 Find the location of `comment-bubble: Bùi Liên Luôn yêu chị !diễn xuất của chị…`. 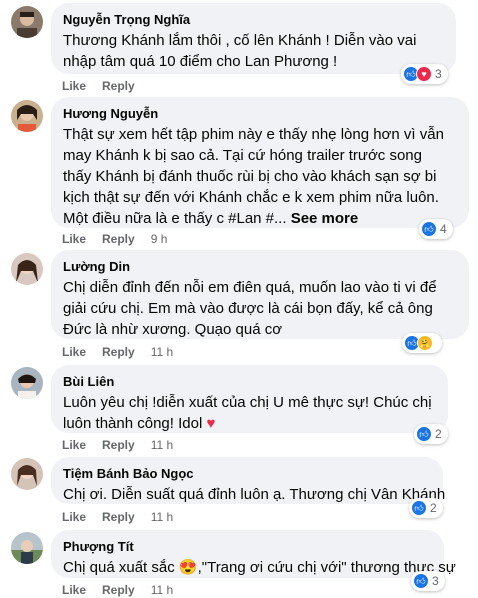

comment-bubble: Bùi Liên Luôn yêu chị !diễn xuất của chị… is located at coordinates (249, 399).